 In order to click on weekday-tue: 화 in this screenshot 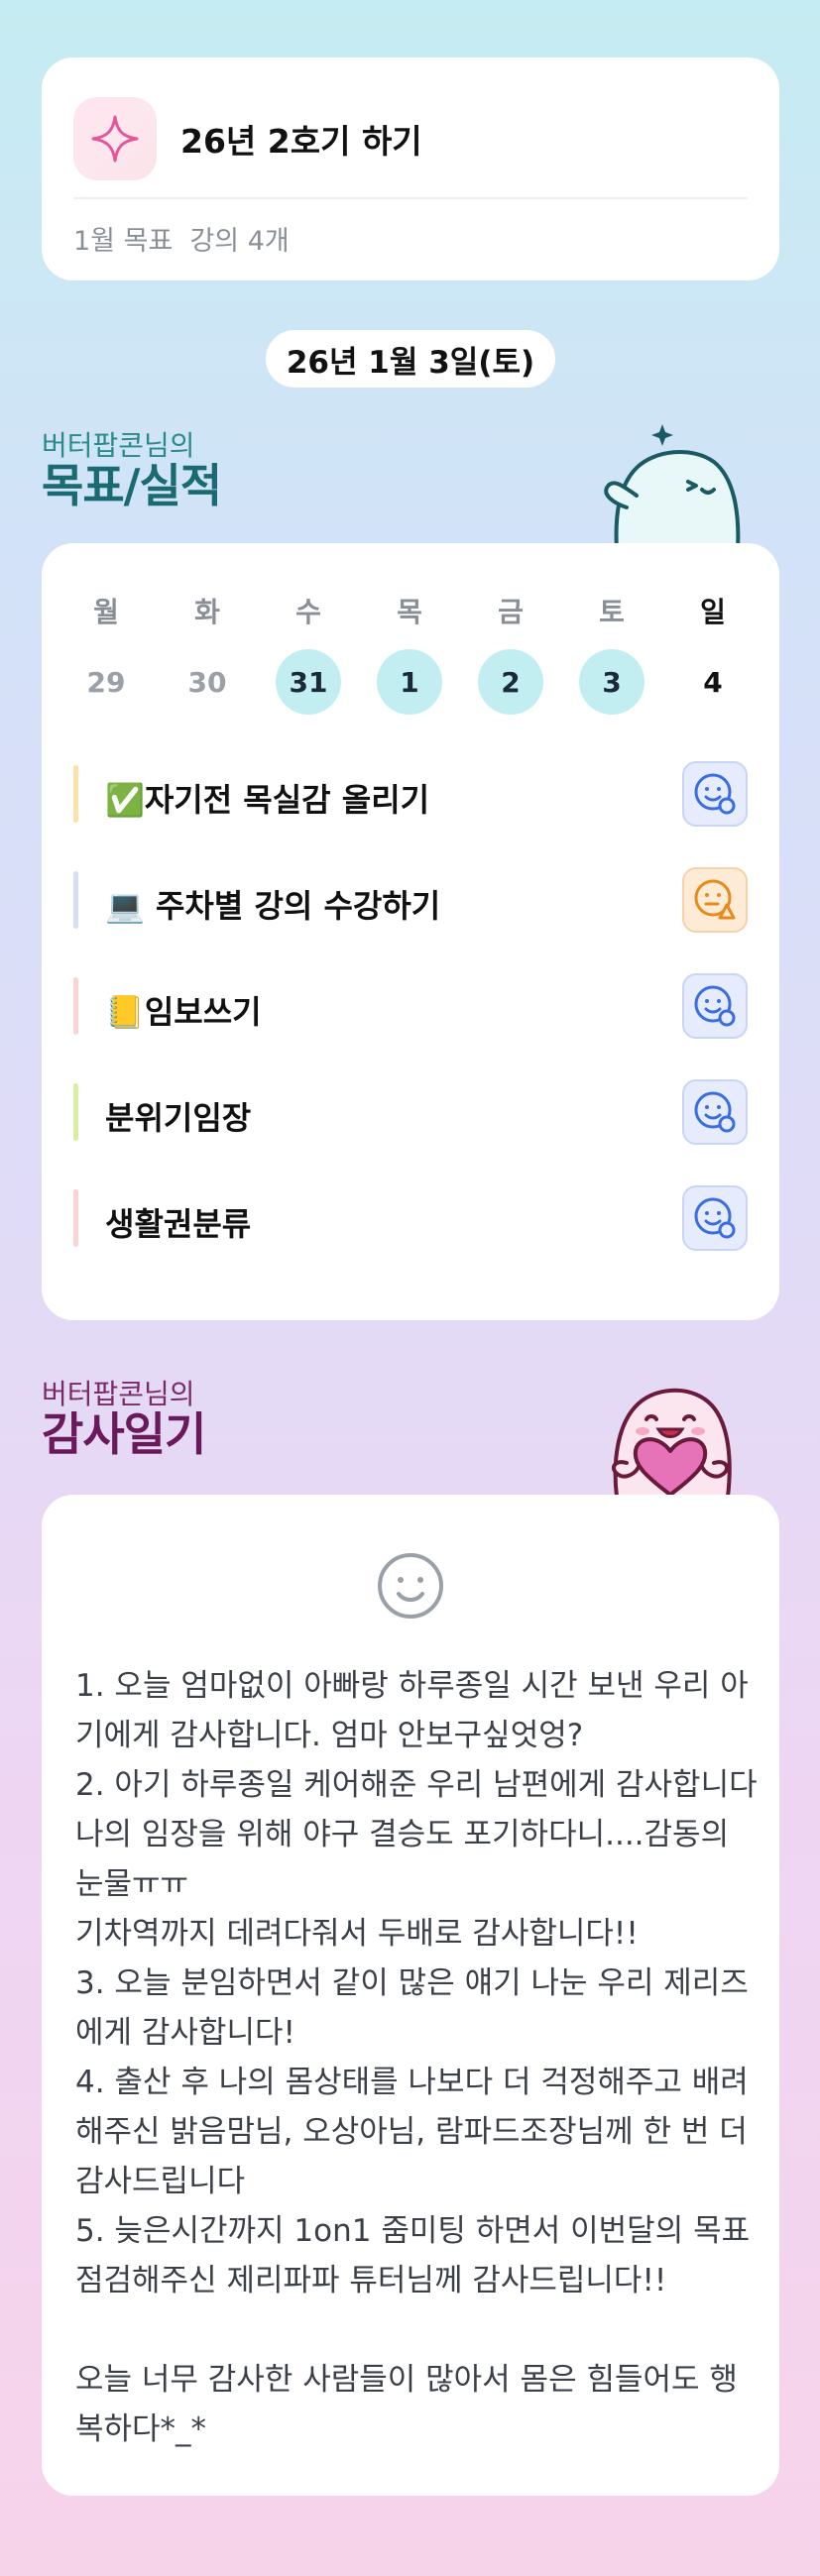, I will do `click(207, 612)`.